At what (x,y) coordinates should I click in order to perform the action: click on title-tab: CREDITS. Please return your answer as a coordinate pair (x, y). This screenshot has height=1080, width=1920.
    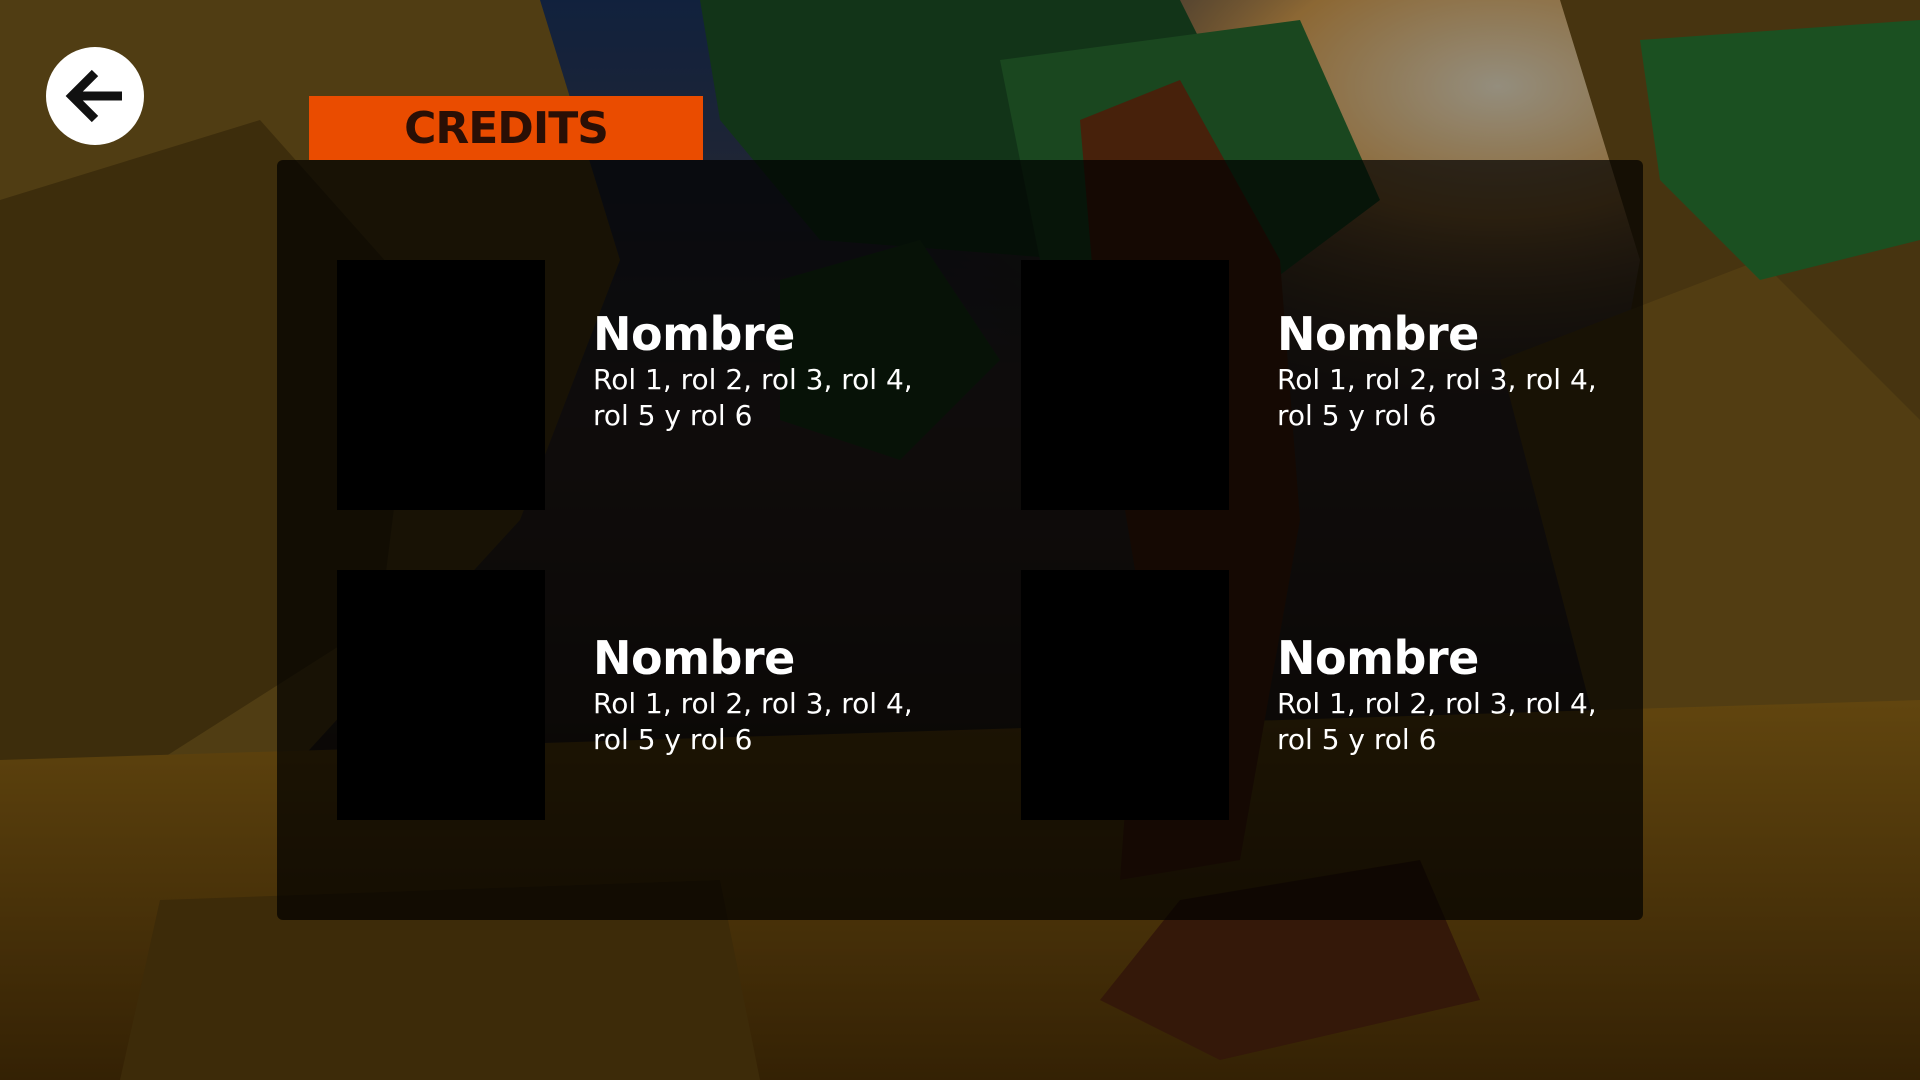
    Looking at the image, I should click on (506, 128).